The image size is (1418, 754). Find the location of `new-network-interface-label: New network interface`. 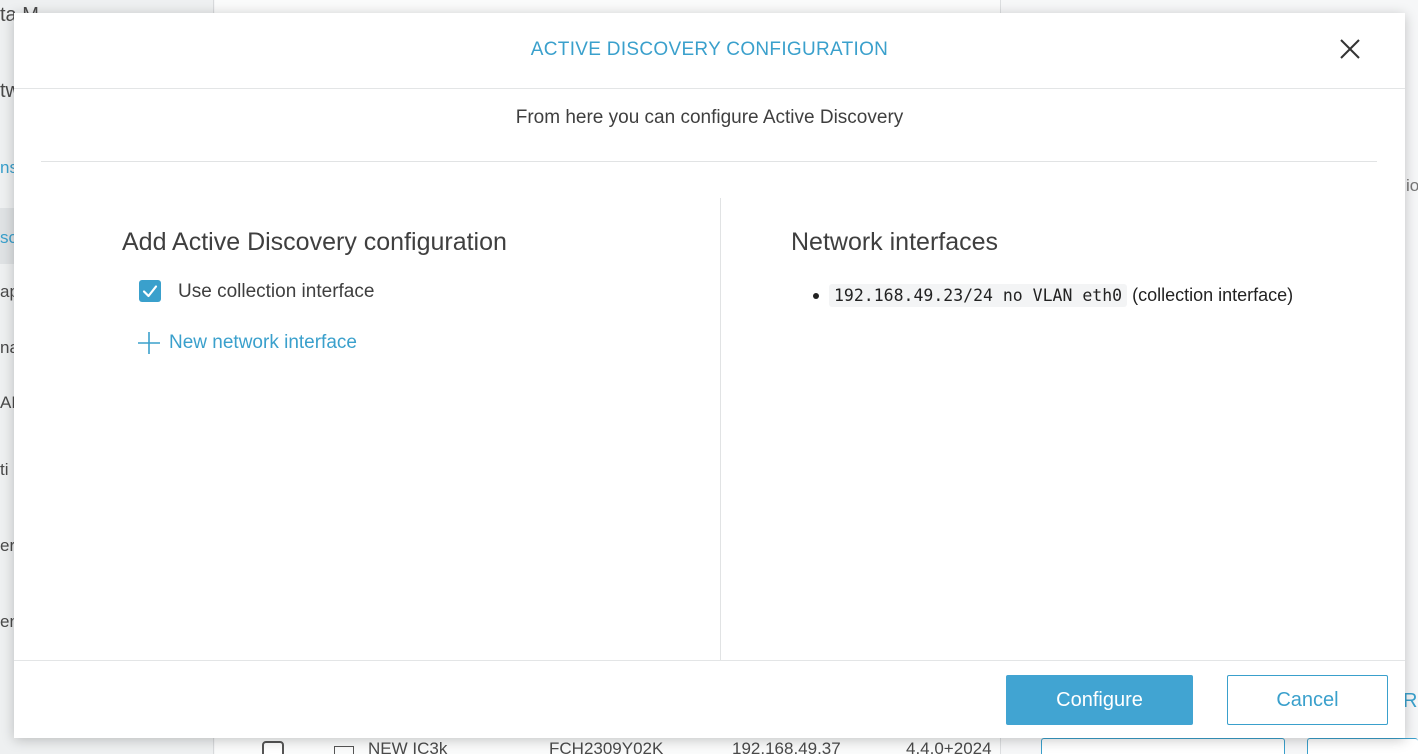

new-network-interface-label: New network interface is located at coordinates (263, 342).